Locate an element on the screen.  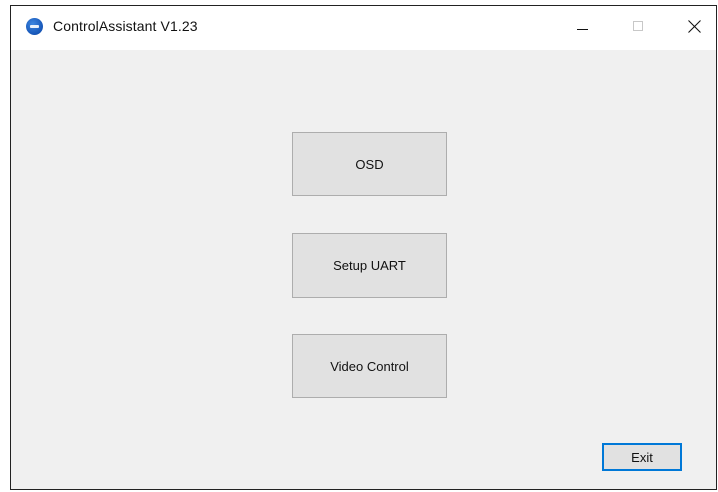
app-logo-icon is located at coordinates (34, 26).